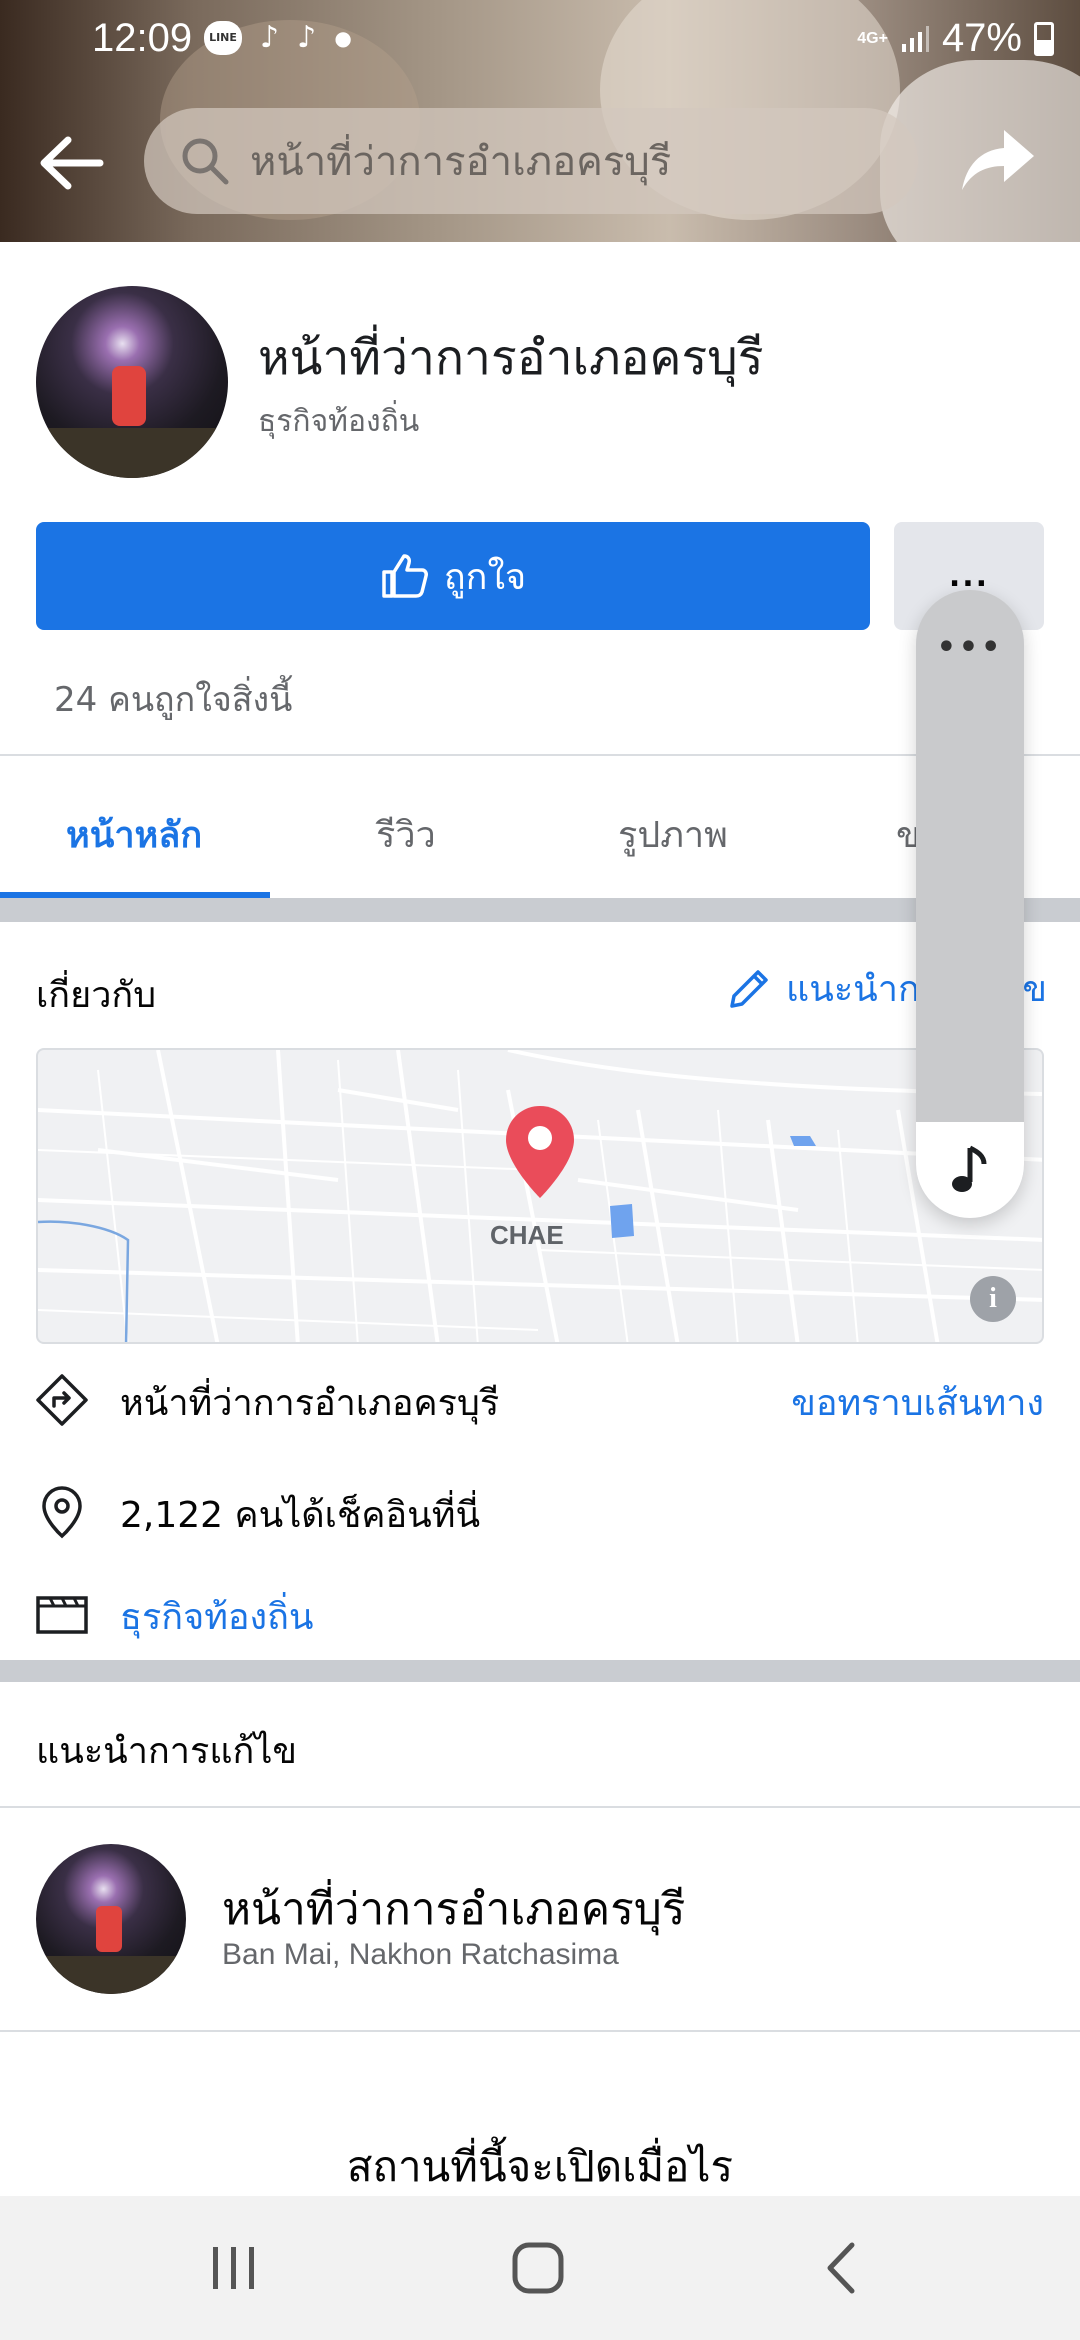 The width and height of the screenshot is (1080, 2340). Describe the element at coordinates (405, 576) in the screenshot. I see `thumbs-up-icon` at that location.